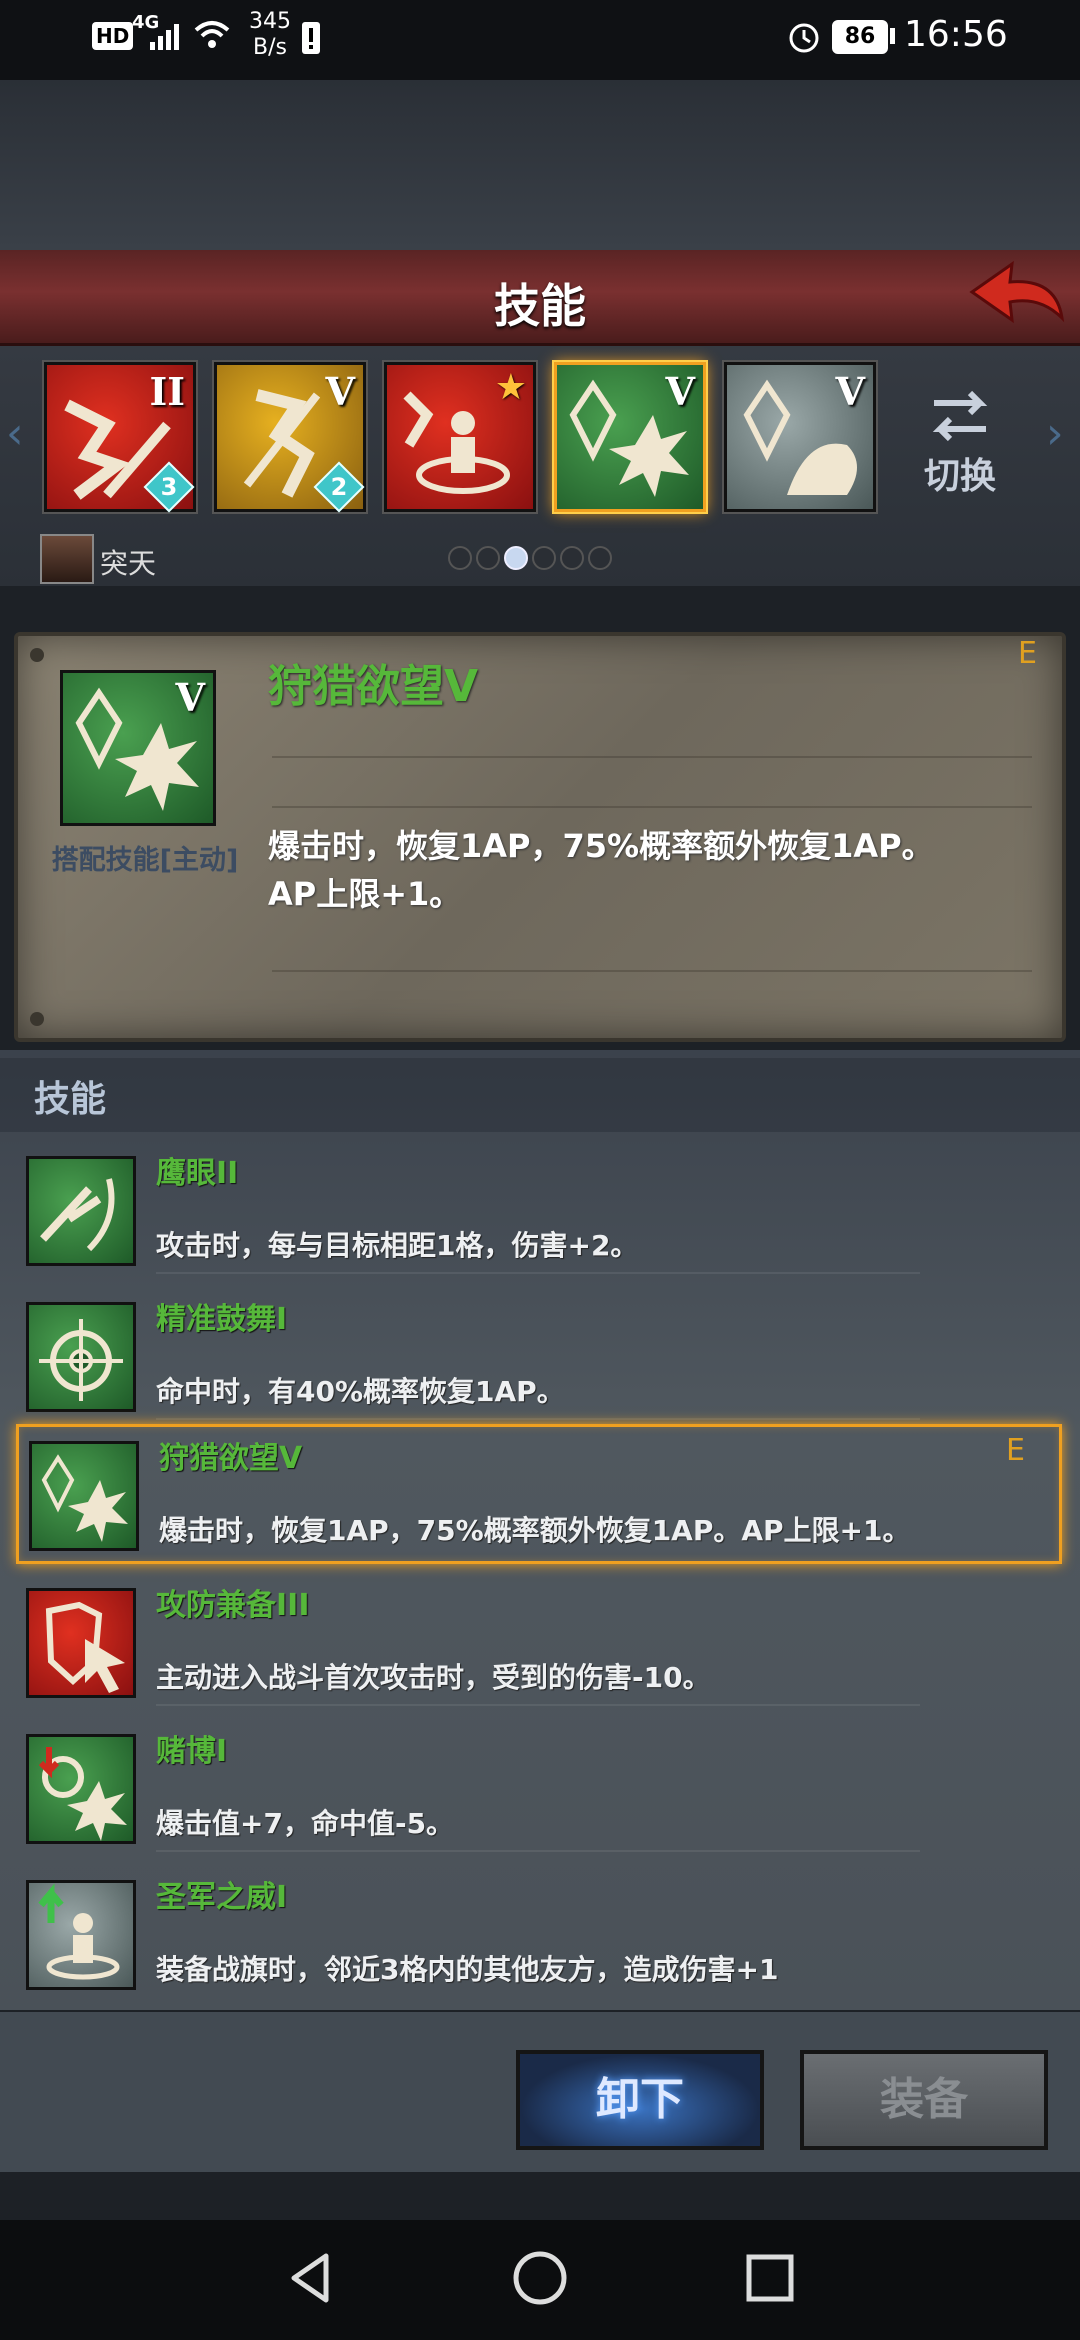  What do you see at coordinates (81, 1643) in the screenshot?
I see `shield-cursor-icon` at bounding box center [81, 1643].